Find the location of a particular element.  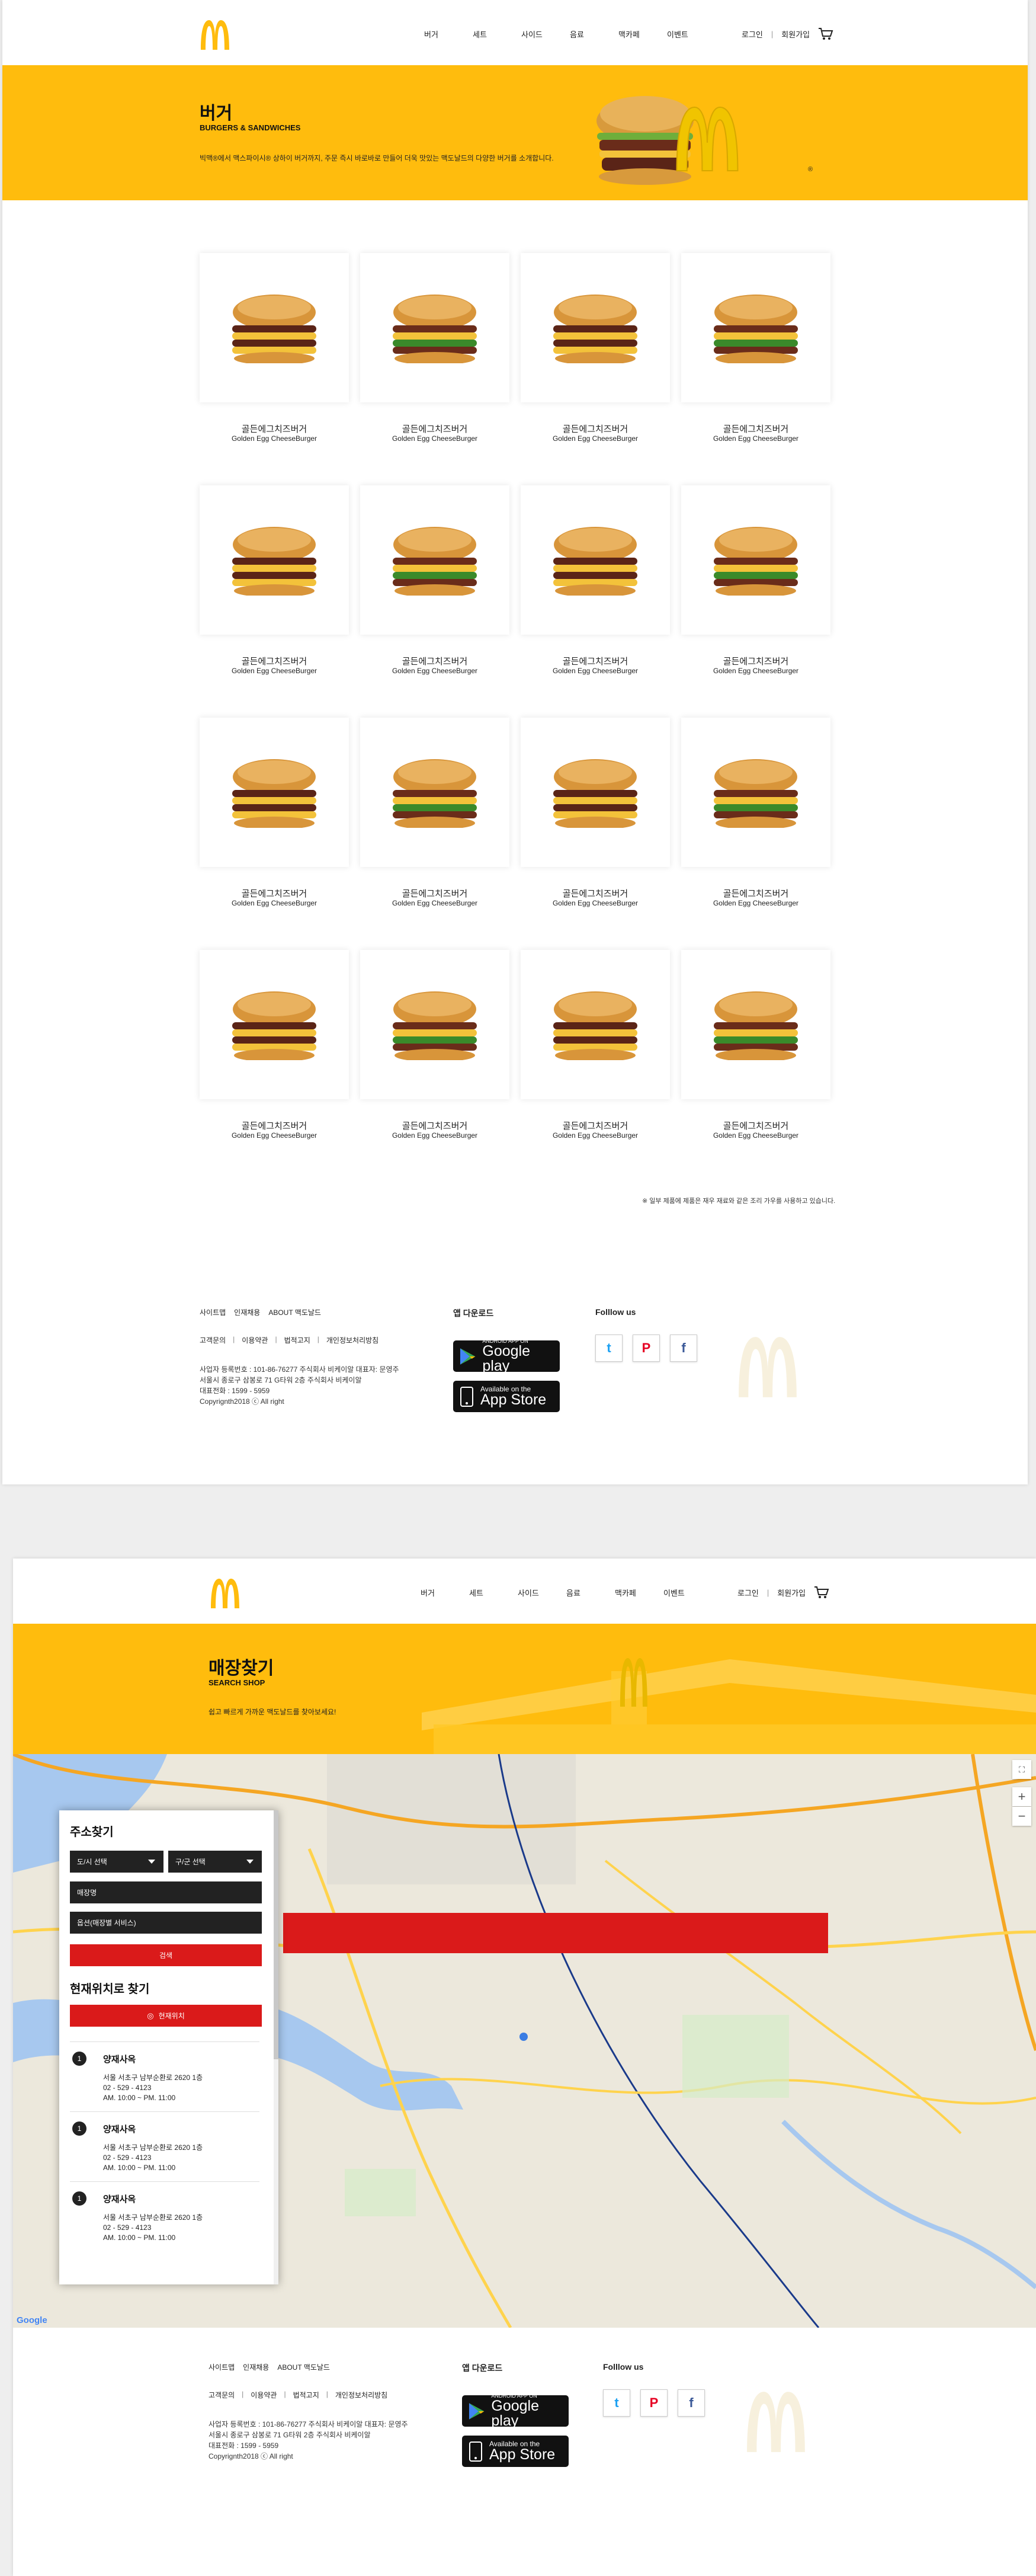

current-location-button: ◎ 현재위치 is located at coordinates (166, 2016).